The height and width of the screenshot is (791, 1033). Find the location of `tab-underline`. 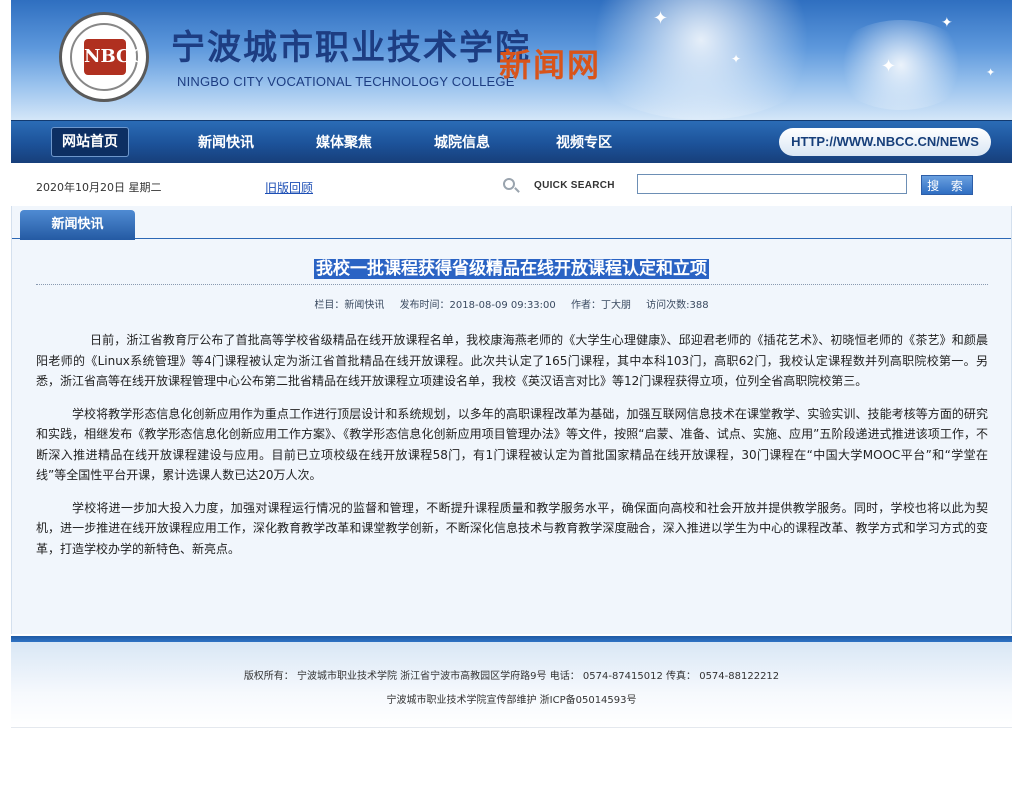

tab-underline is located at coordinates (511, 238).